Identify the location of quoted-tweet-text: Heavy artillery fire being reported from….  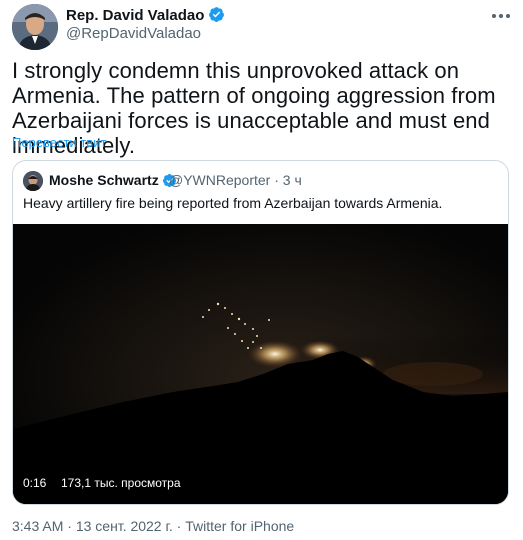
(233, 203).